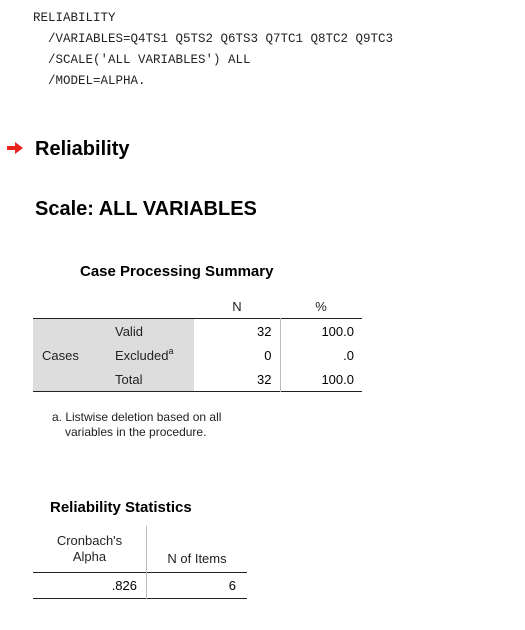 The height and width of the screenshot is (630, 525). Describe the element at coordinates (150, 330) in the screenshot. I see `row-label-valid: Valid` at that location.